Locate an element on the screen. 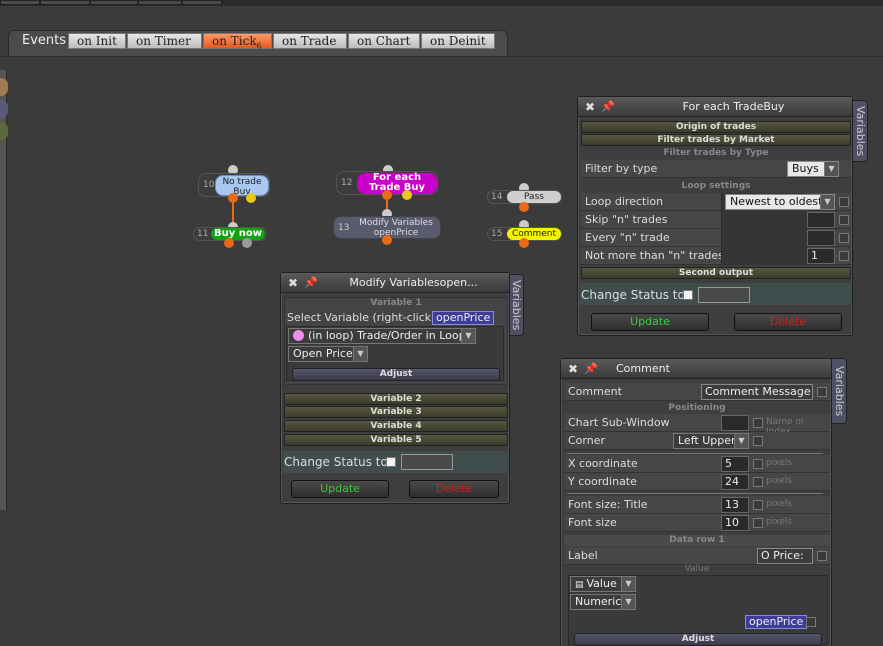 The width and height of the screenshot is (883, 646). foreach-panel-titlebar: ✖ 📌 For each TradeBuy is located at coordinates (715, 107).